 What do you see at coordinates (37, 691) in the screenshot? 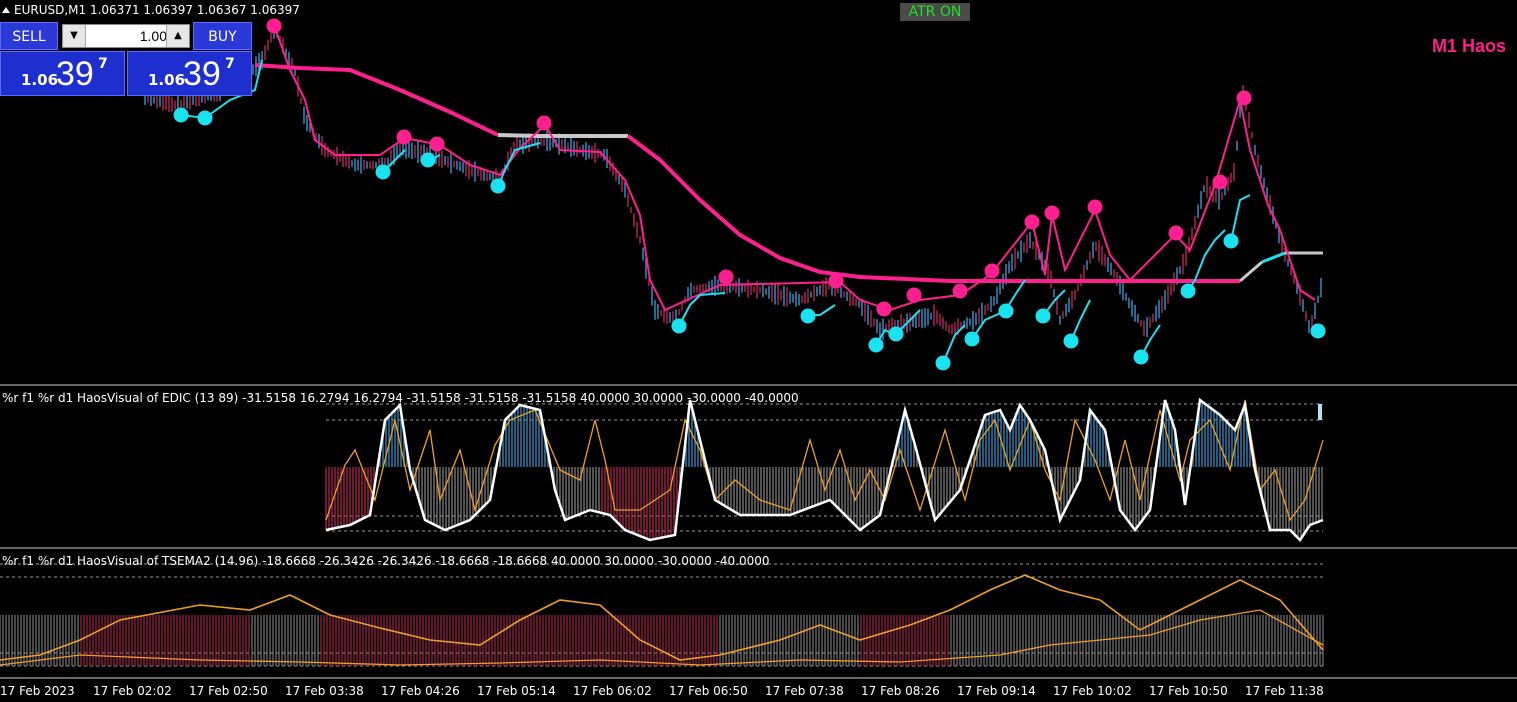
I see `time-axis-label: 17 Feb 2023` at bounding box center [37, 691].